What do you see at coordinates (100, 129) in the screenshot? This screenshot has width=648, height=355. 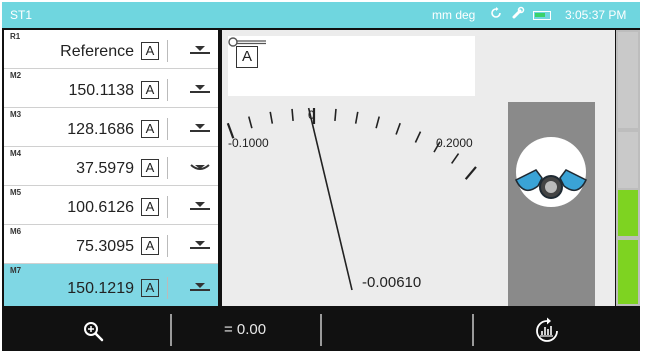 I see `row-value: 128.1686` at bounding box center [100, 129].